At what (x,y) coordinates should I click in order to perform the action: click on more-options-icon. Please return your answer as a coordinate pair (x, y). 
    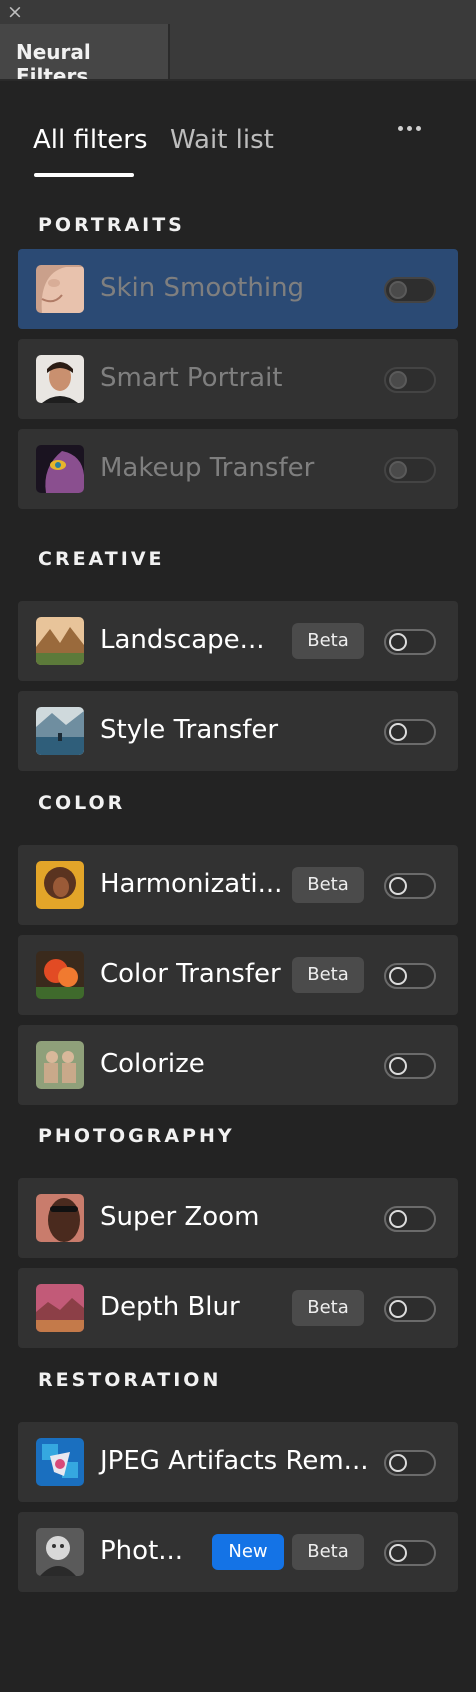
    Looking at the image, I should click on (410, 128).